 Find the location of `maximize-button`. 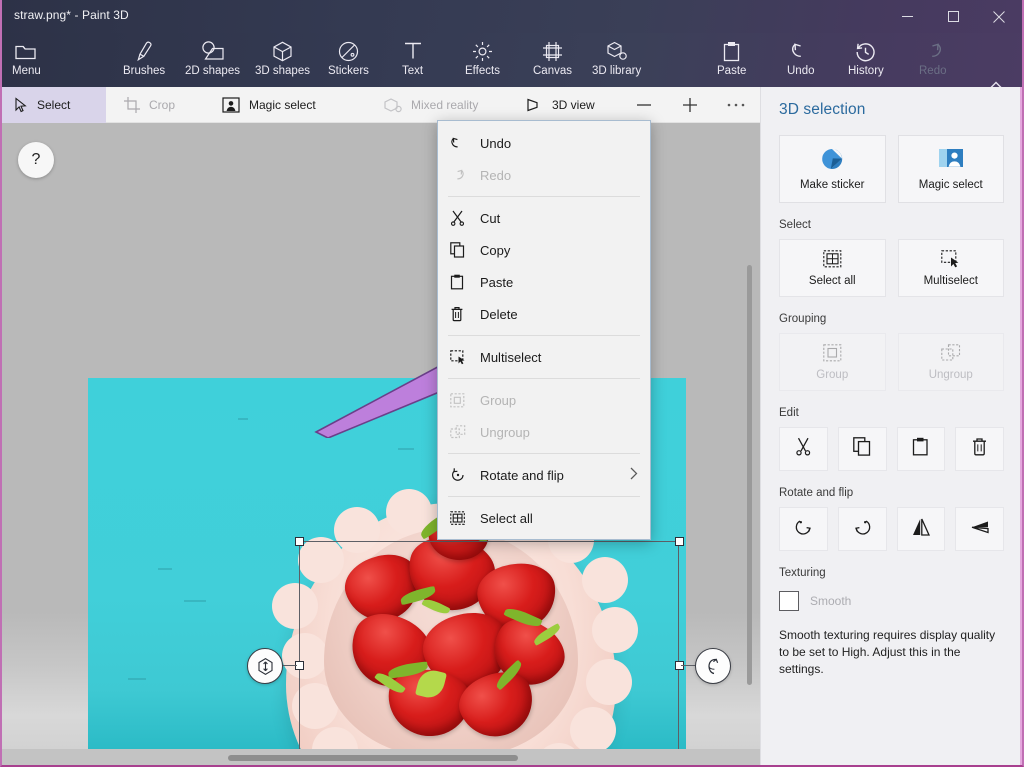

maximize-button is located at coordinates (953, 16).